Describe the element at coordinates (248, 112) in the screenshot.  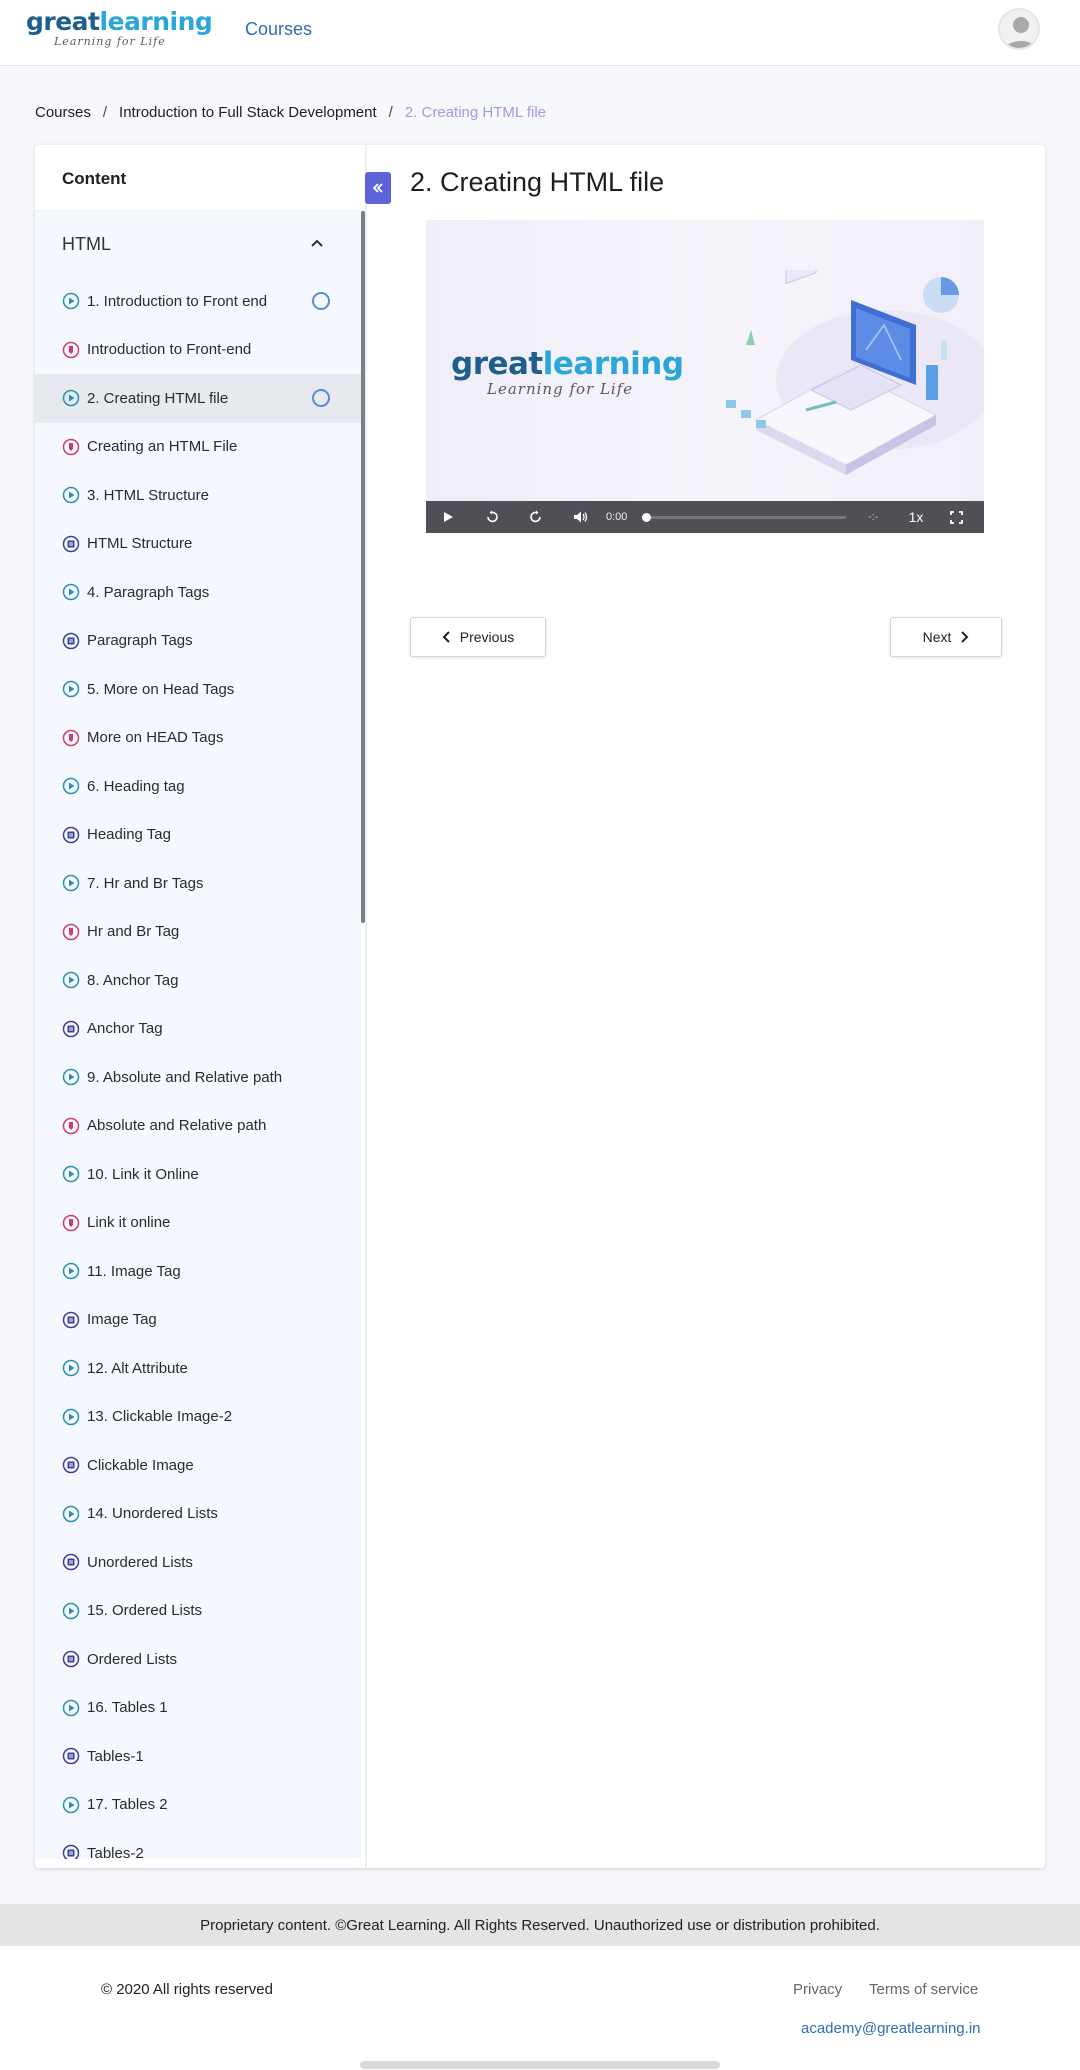
I see `breadcrumb-course: Introduction to Full Stack Development` at that location.